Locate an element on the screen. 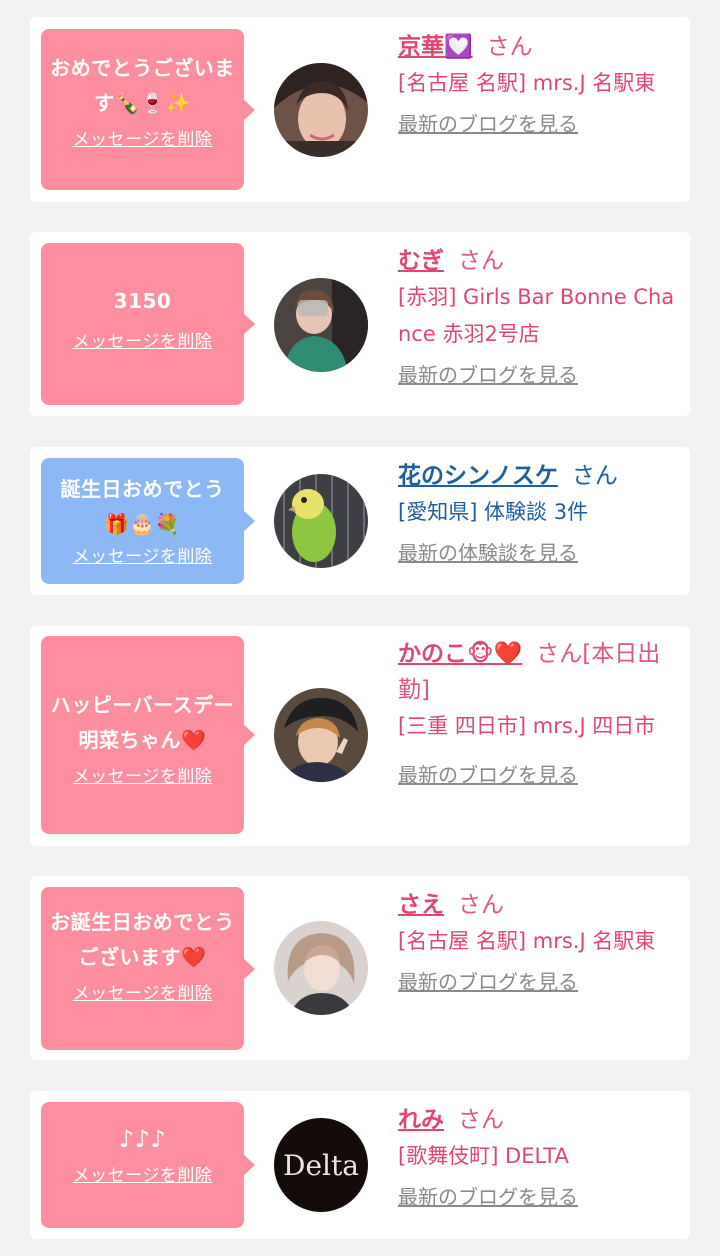 The image size is (720, 1256). cast-name-link: 花のシンノスケ is located at coordinates (478, 476).